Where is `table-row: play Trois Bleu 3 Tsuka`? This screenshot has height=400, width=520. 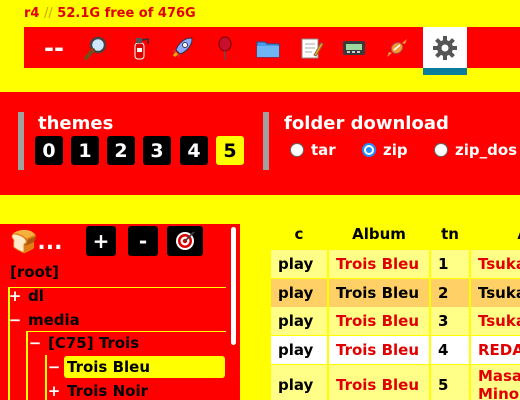 table-row: play Trois Bleu 3 Tsuka is located at coordinates (395, 321).